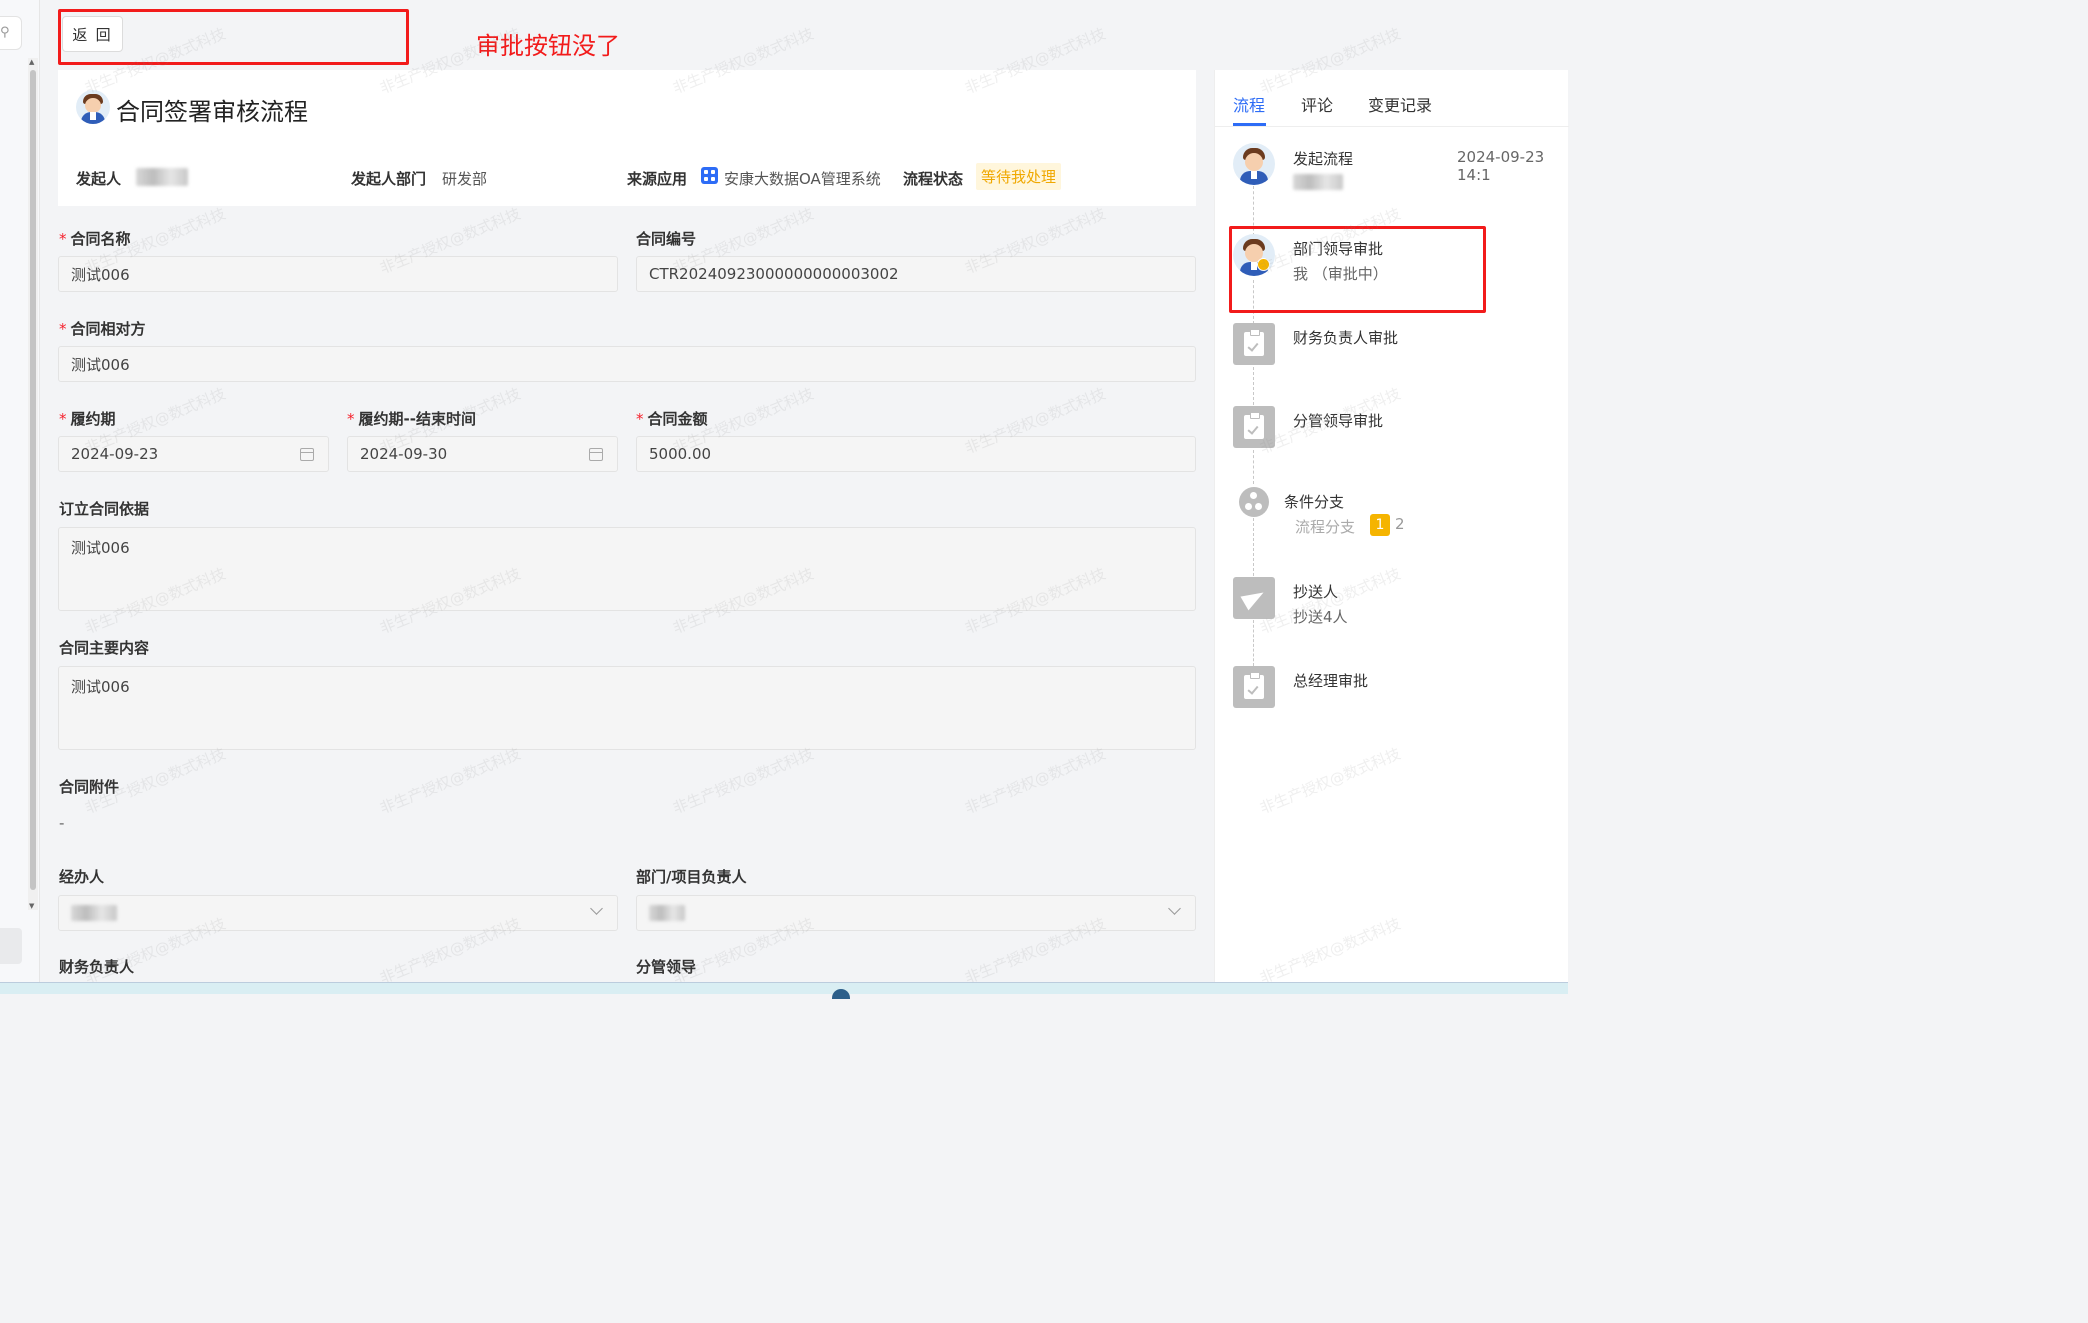 The image size is (2088, 1323). Describe the element at coordinates (627, 708) in the screenshot. I see `content-textarea: 测试006` at that location.